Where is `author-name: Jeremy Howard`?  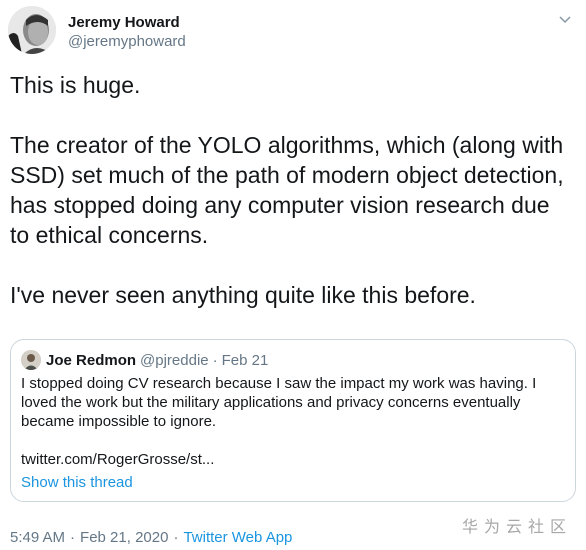
author-name: Jeremy Howard is located at coordinates (127, 23).